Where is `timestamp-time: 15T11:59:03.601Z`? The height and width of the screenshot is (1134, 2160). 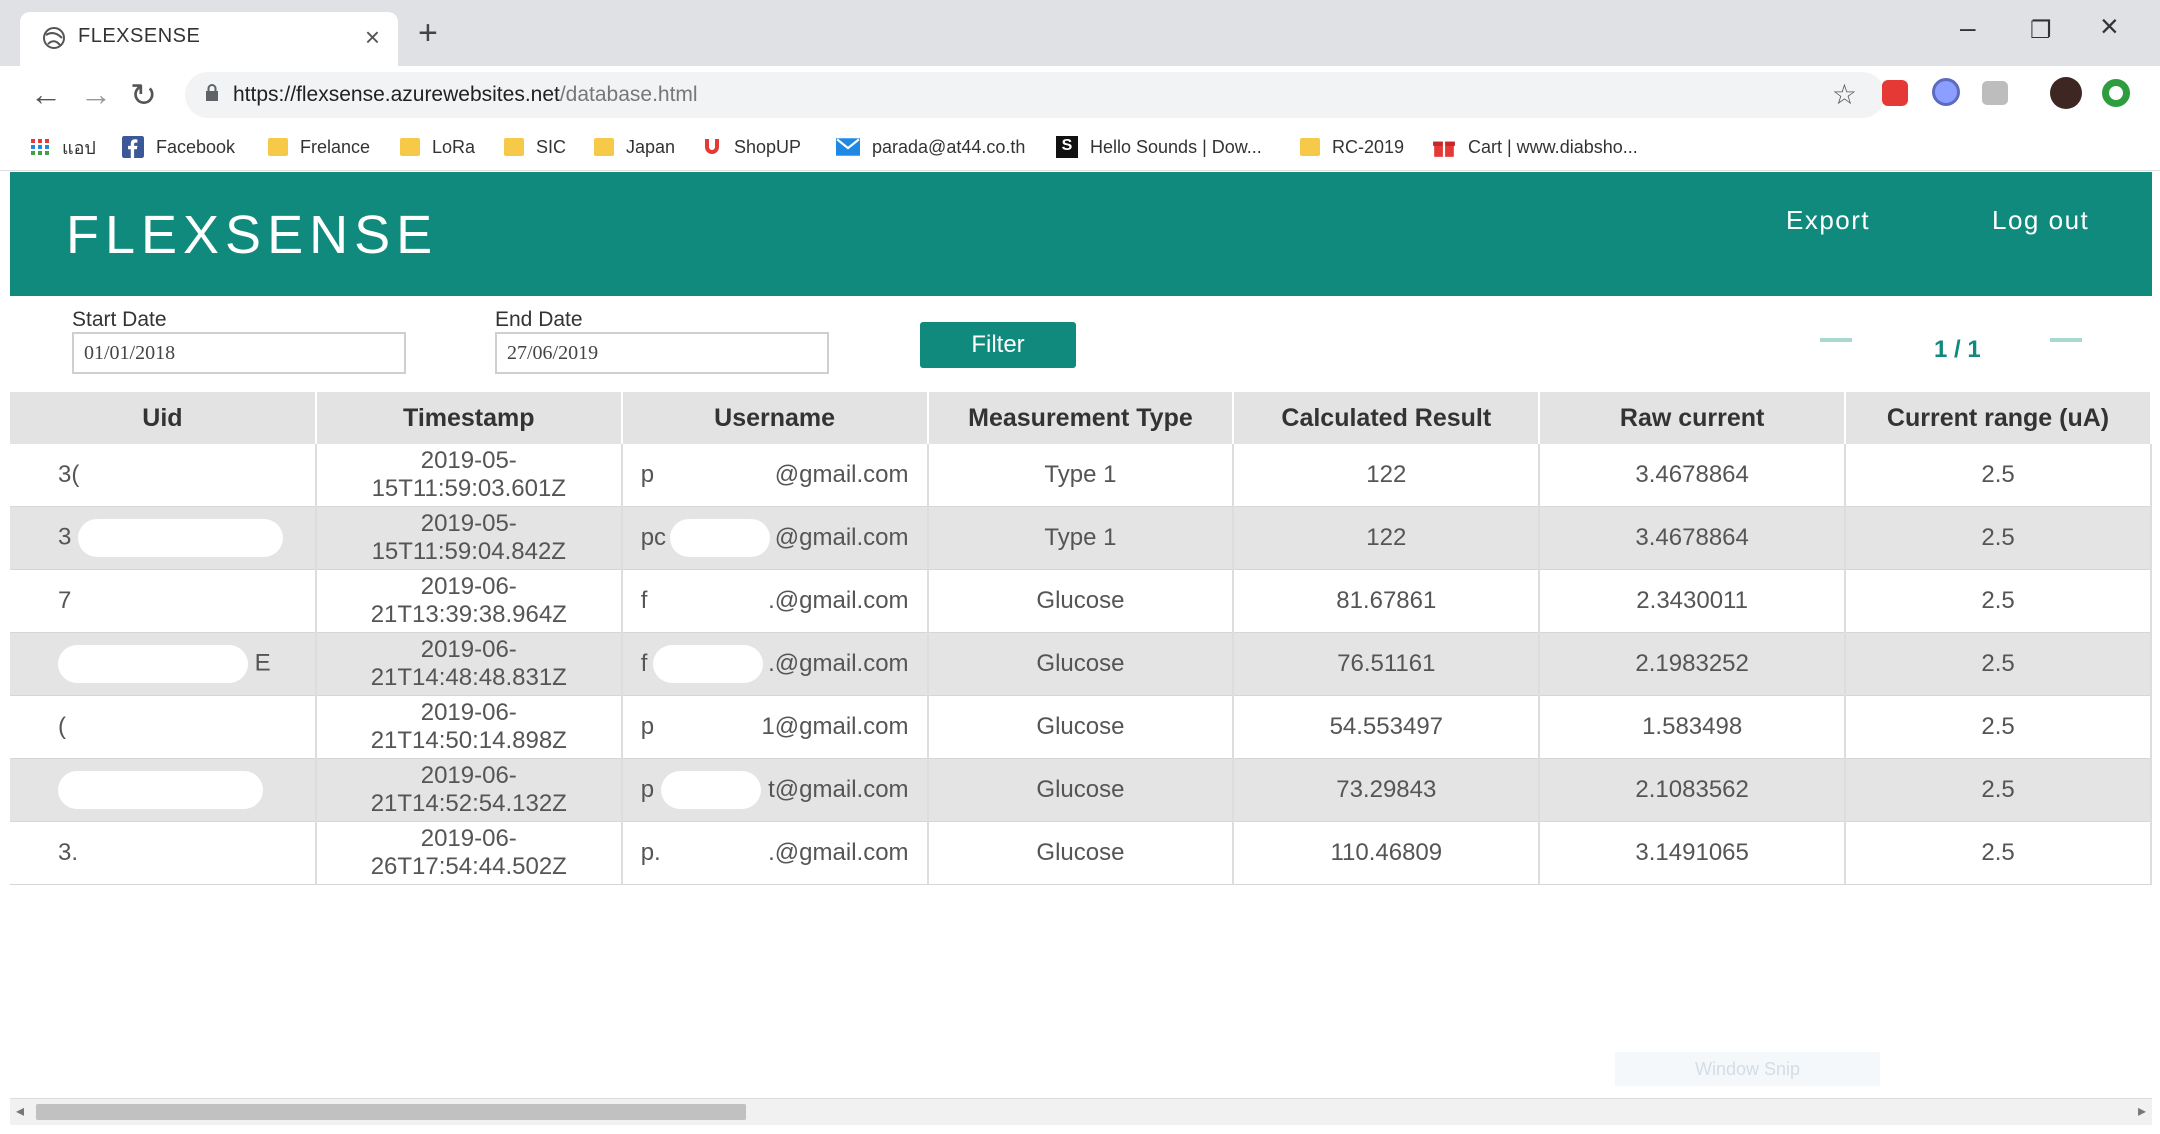
timestamp-time: 15T11:59:03.601Z is located at coordinates (468, 488).